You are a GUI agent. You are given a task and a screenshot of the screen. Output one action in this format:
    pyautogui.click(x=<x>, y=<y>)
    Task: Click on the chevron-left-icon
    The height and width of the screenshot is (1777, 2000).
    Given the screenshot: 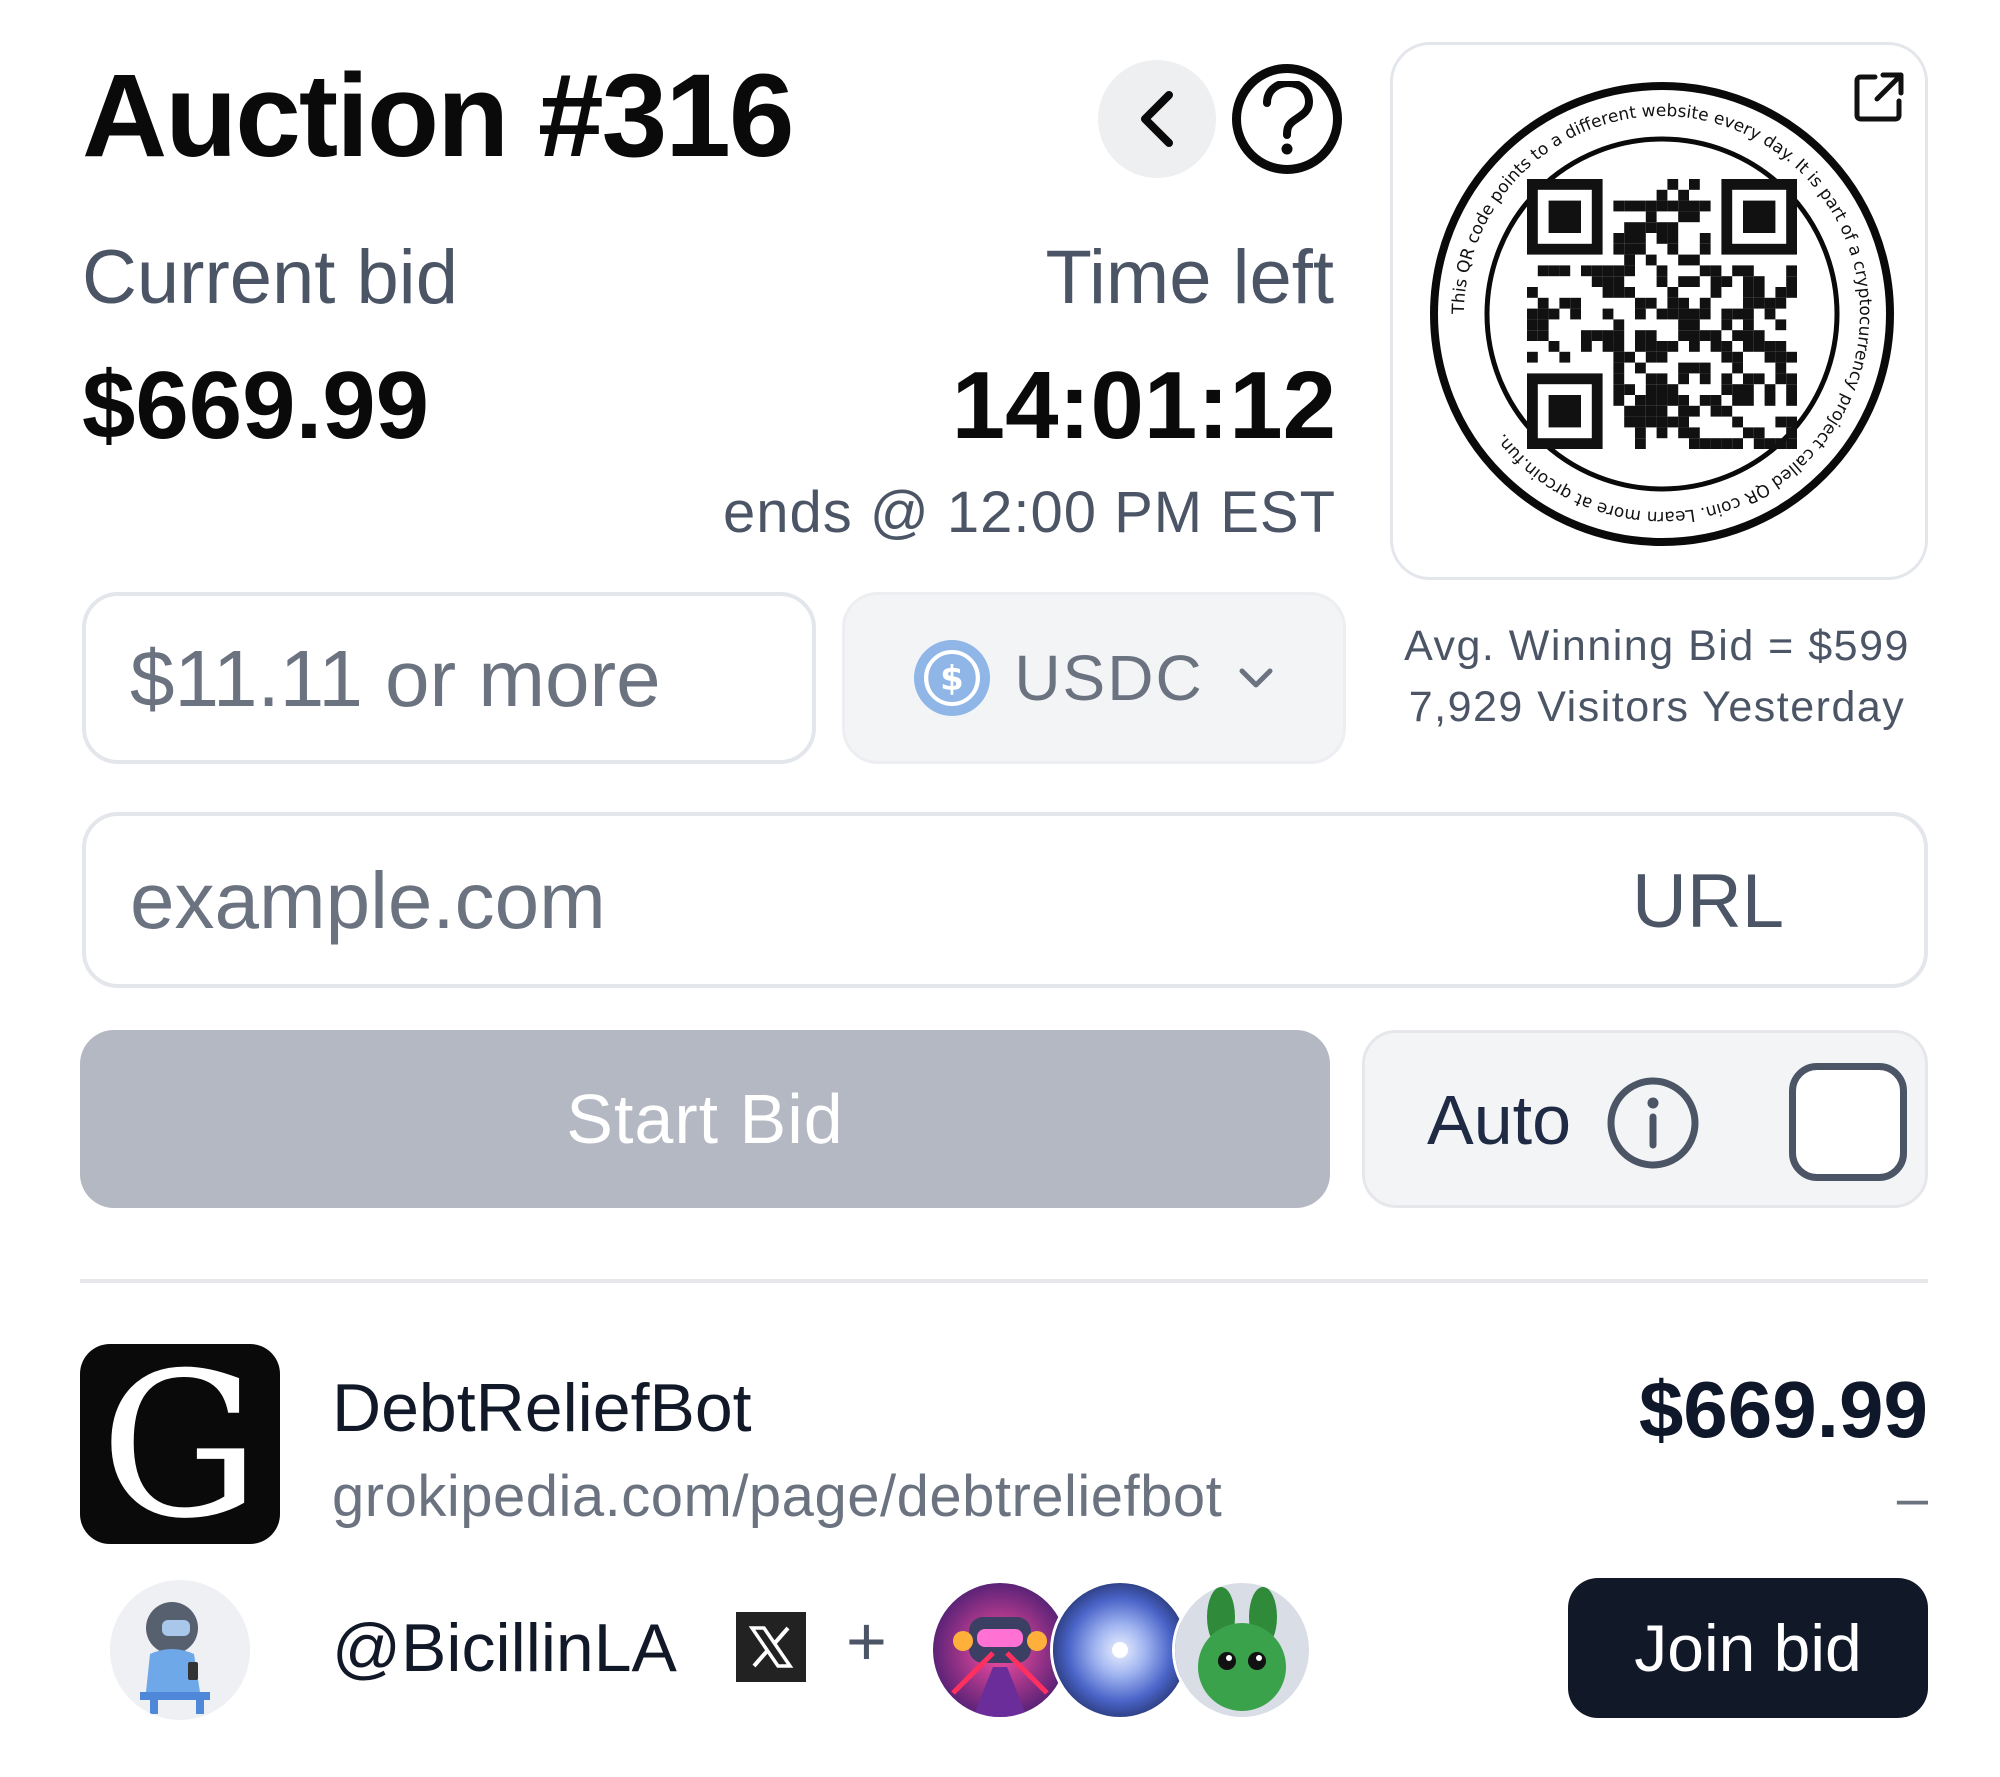 What is the action you would take?
    pyautogui.click(x=1157, y=119)
    